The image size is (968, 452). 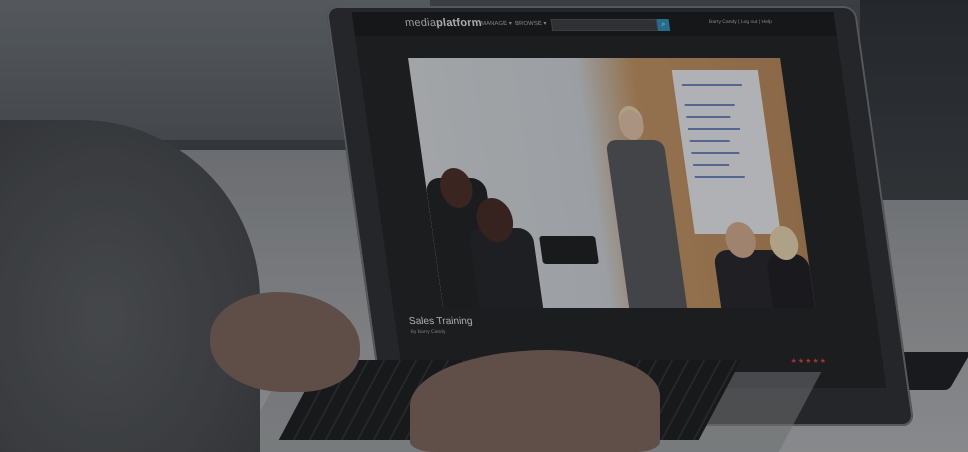 I want to click on search-input, so click(x=604, y=25).